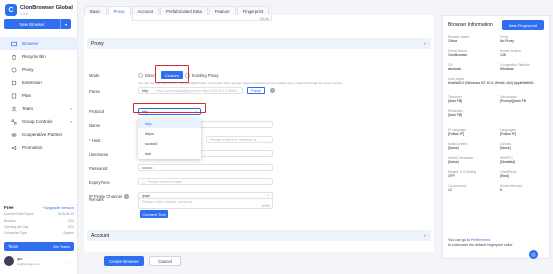 This screenshot has height=274, width=553. What do you see at coordinates (39, 147) in the screenshot?
I see `sidebar-item-promotion: Promotion` at bounding box center [39, 147].